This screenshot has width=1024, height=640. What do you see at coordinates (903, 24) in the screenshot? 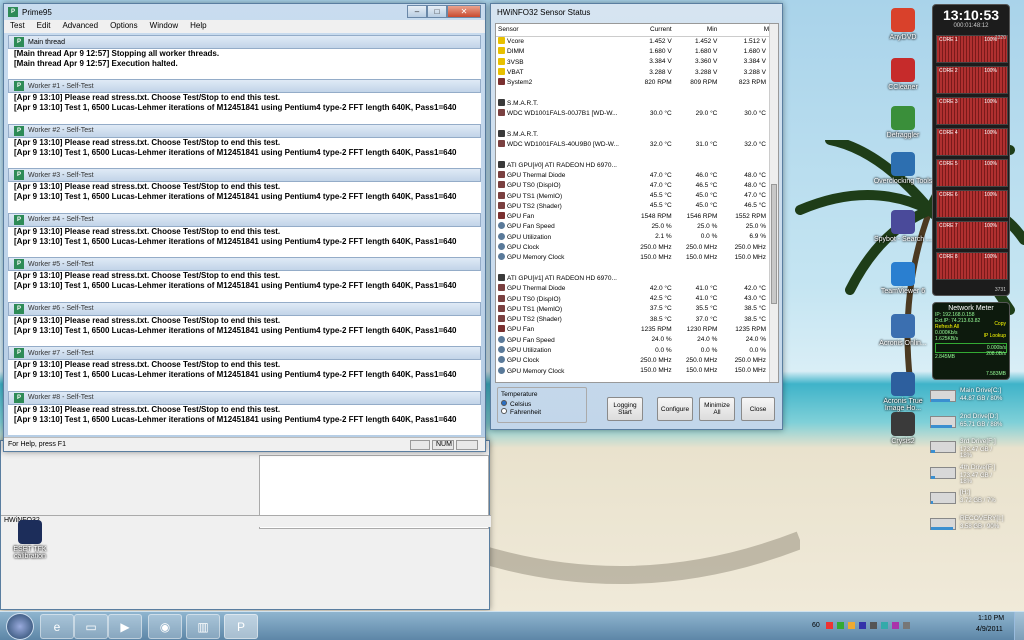
I see `desktop-icon-anydvd: AnyDVD` at bounding box center [903, 24].